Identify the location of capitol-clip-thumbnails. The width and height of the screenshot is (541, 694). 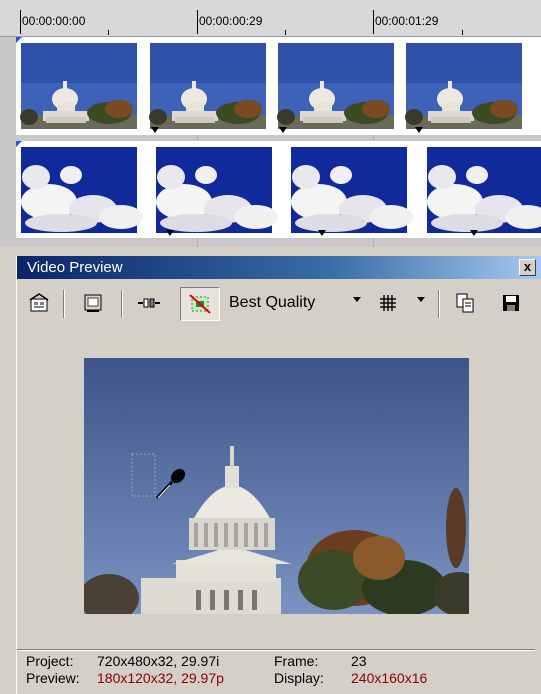
(278, 86).